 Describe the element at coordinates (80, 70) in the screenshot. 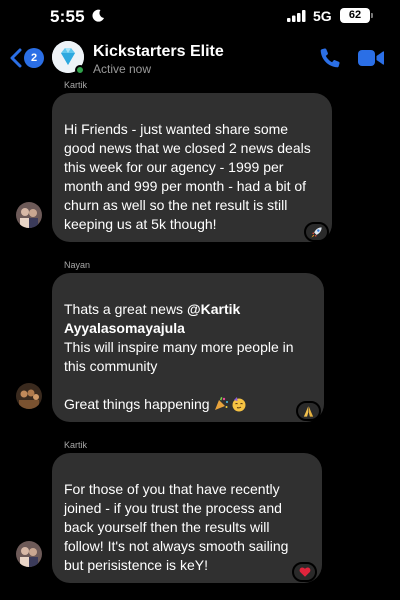

I see `online-indicator` at that location.